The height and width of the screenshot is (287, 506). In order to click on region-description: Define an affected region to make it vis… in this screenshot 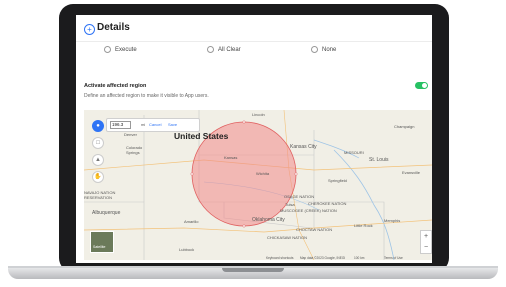, I will do `click(146, 96)`.